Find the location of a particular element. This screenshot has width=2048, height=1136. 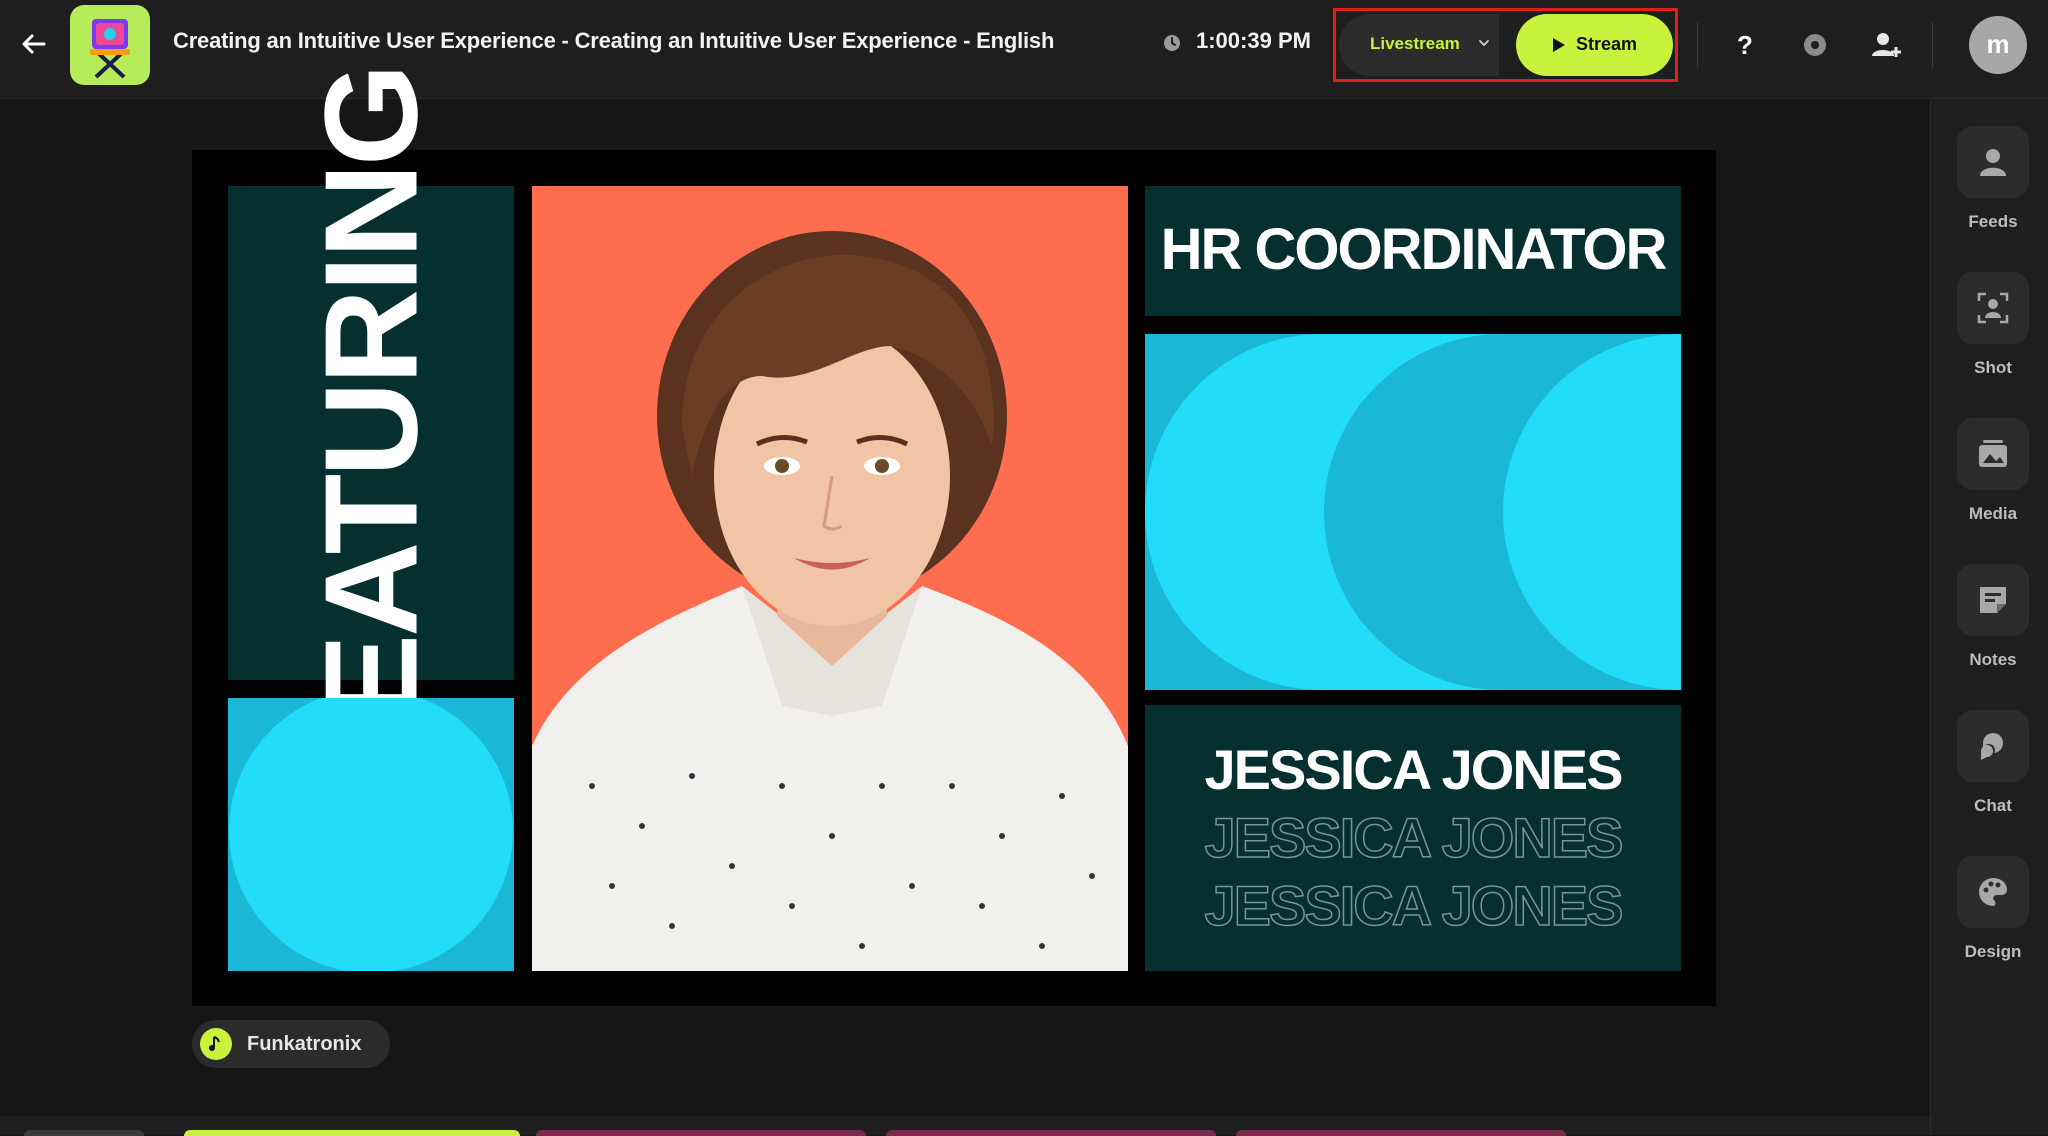

background-music-pill: Funkatronix is located at coordinates (291, 1044).